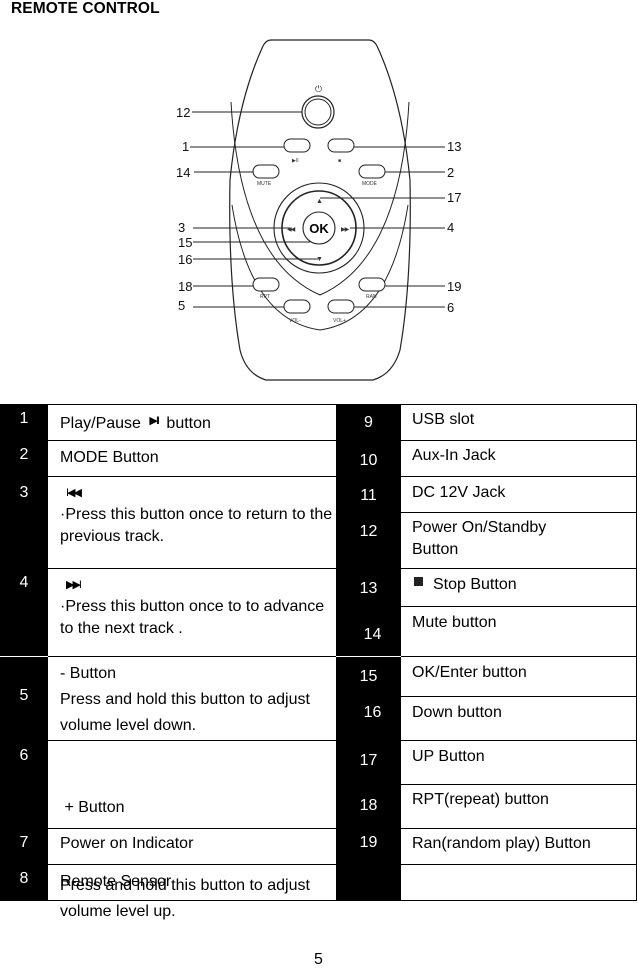 The width and height of the screenshot is (637, 977). Describe the element at coordinates (450, 307) in the screenshot. I see `callout-6: 6` at that location.